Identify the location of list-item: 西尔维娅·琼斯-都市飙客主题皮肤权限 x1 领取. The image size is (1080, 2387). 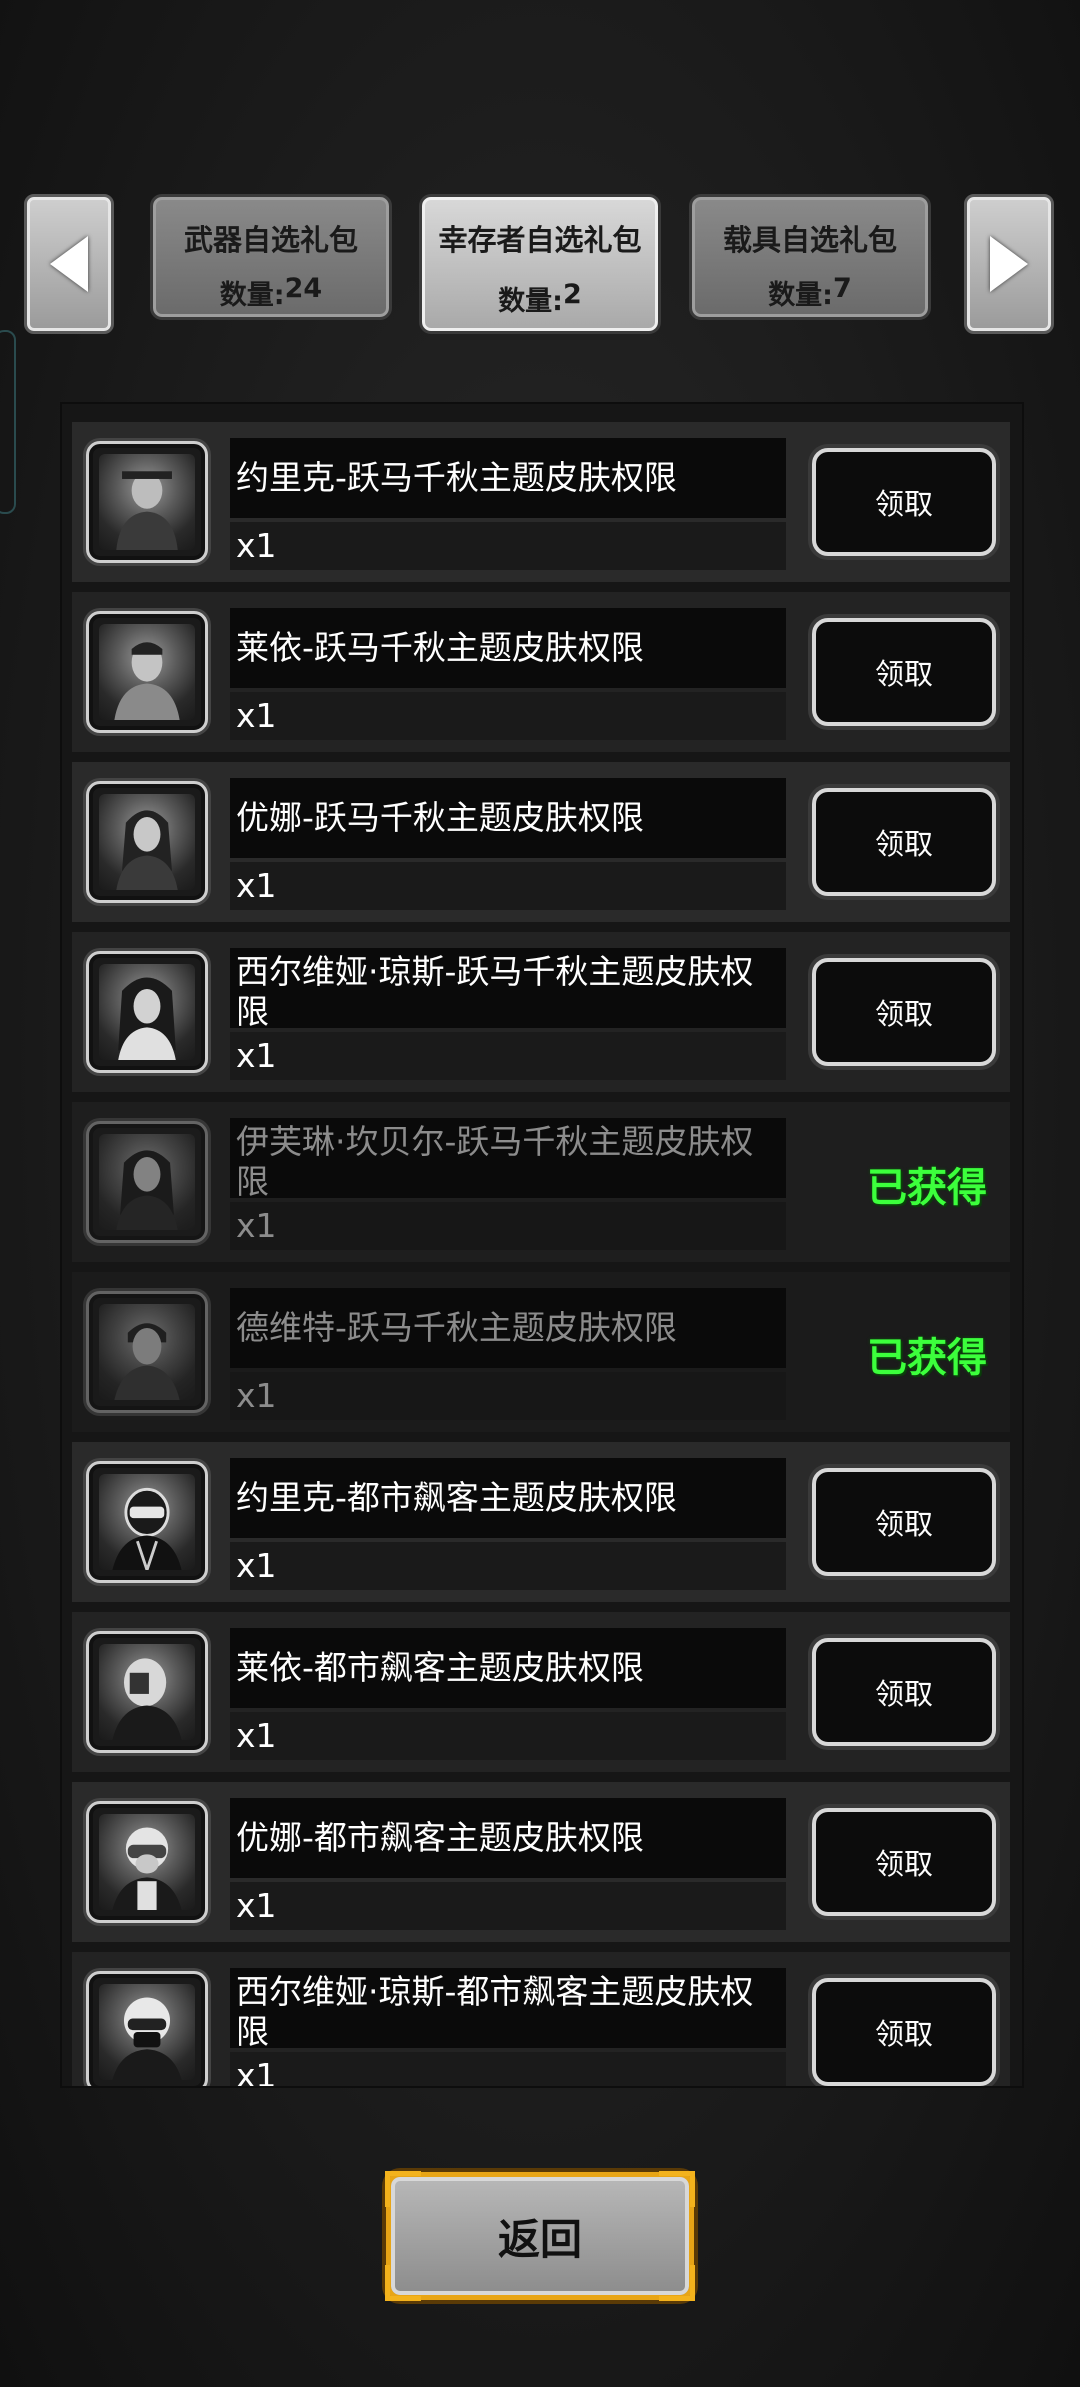
(541, 2019).